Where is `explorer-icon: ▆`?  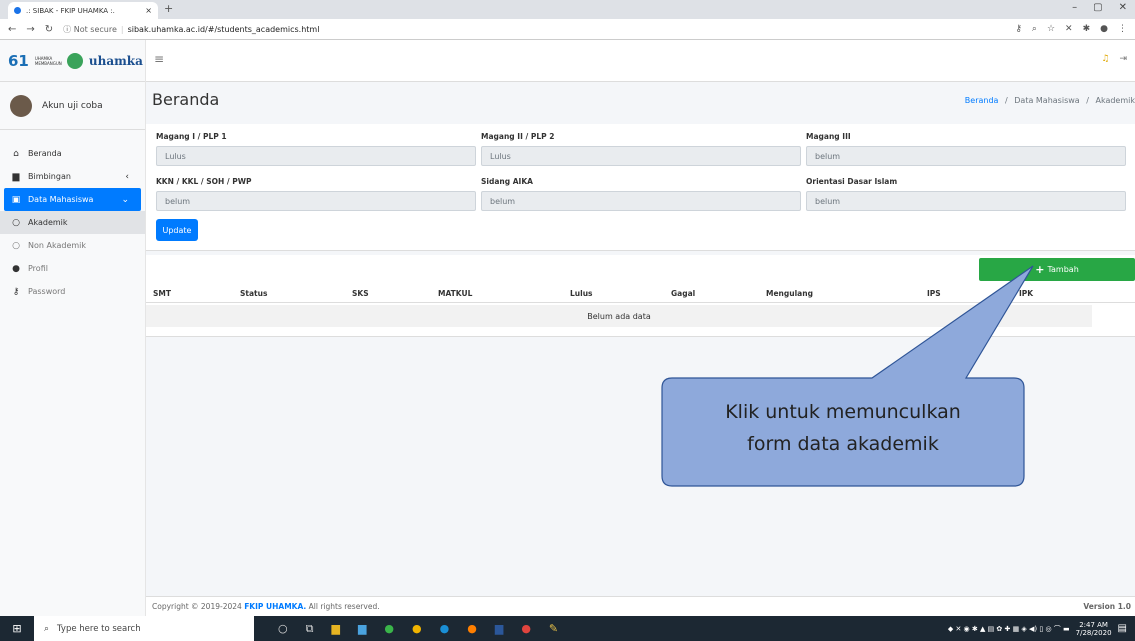 explorer-icon: ▆ is located at coordinates (335, 629).